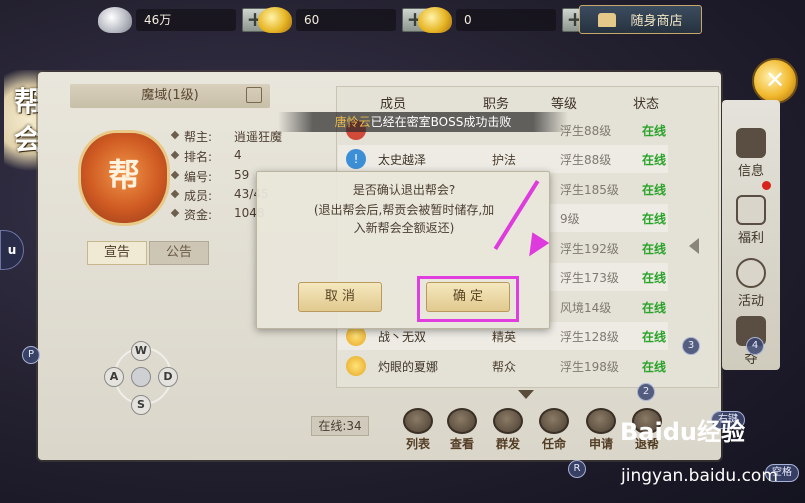  I want to click on gold-currency: 60 +, so click(343, 20).